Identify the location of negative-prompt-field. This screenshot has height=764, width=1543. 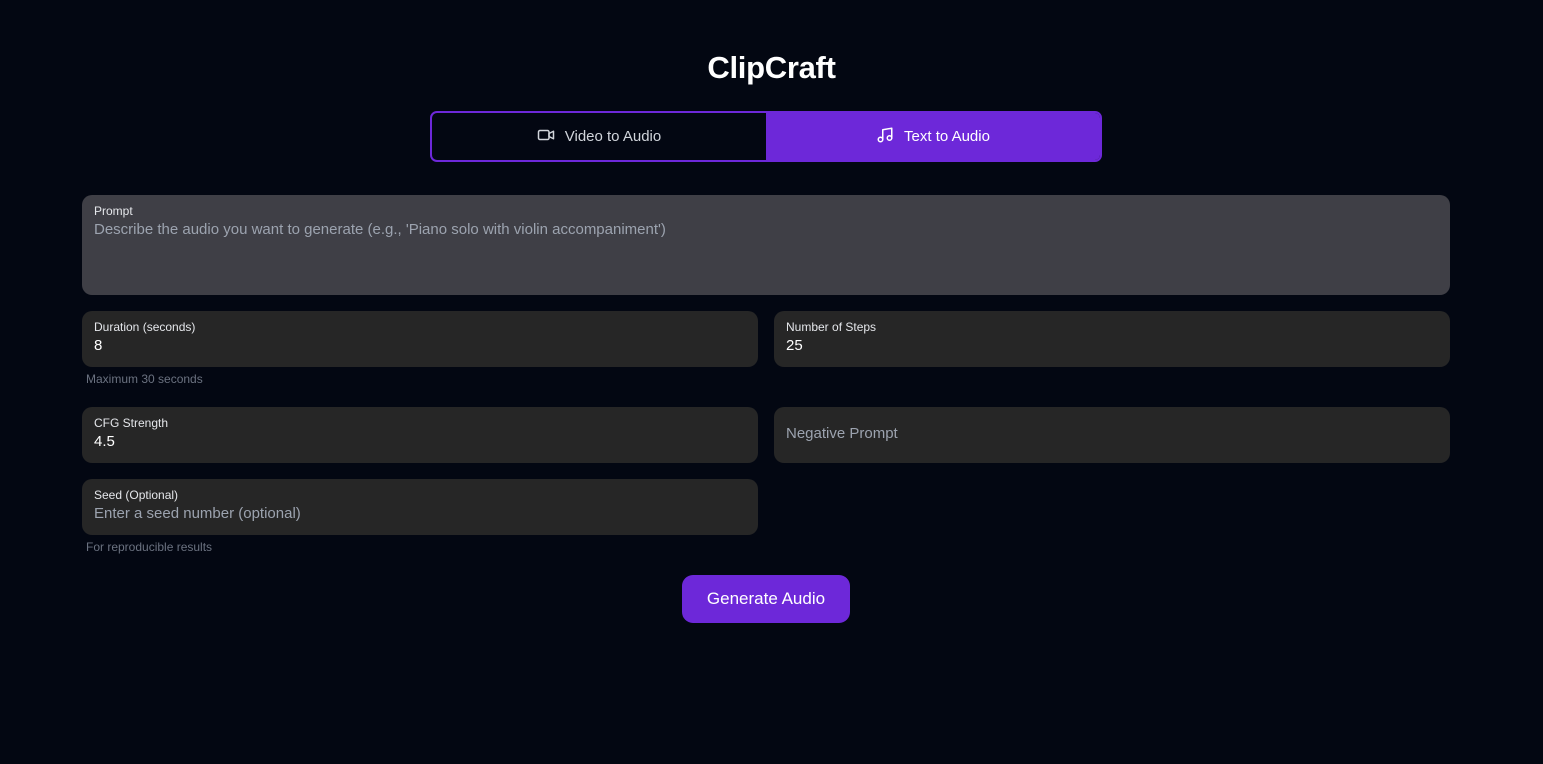
(1112, 435).